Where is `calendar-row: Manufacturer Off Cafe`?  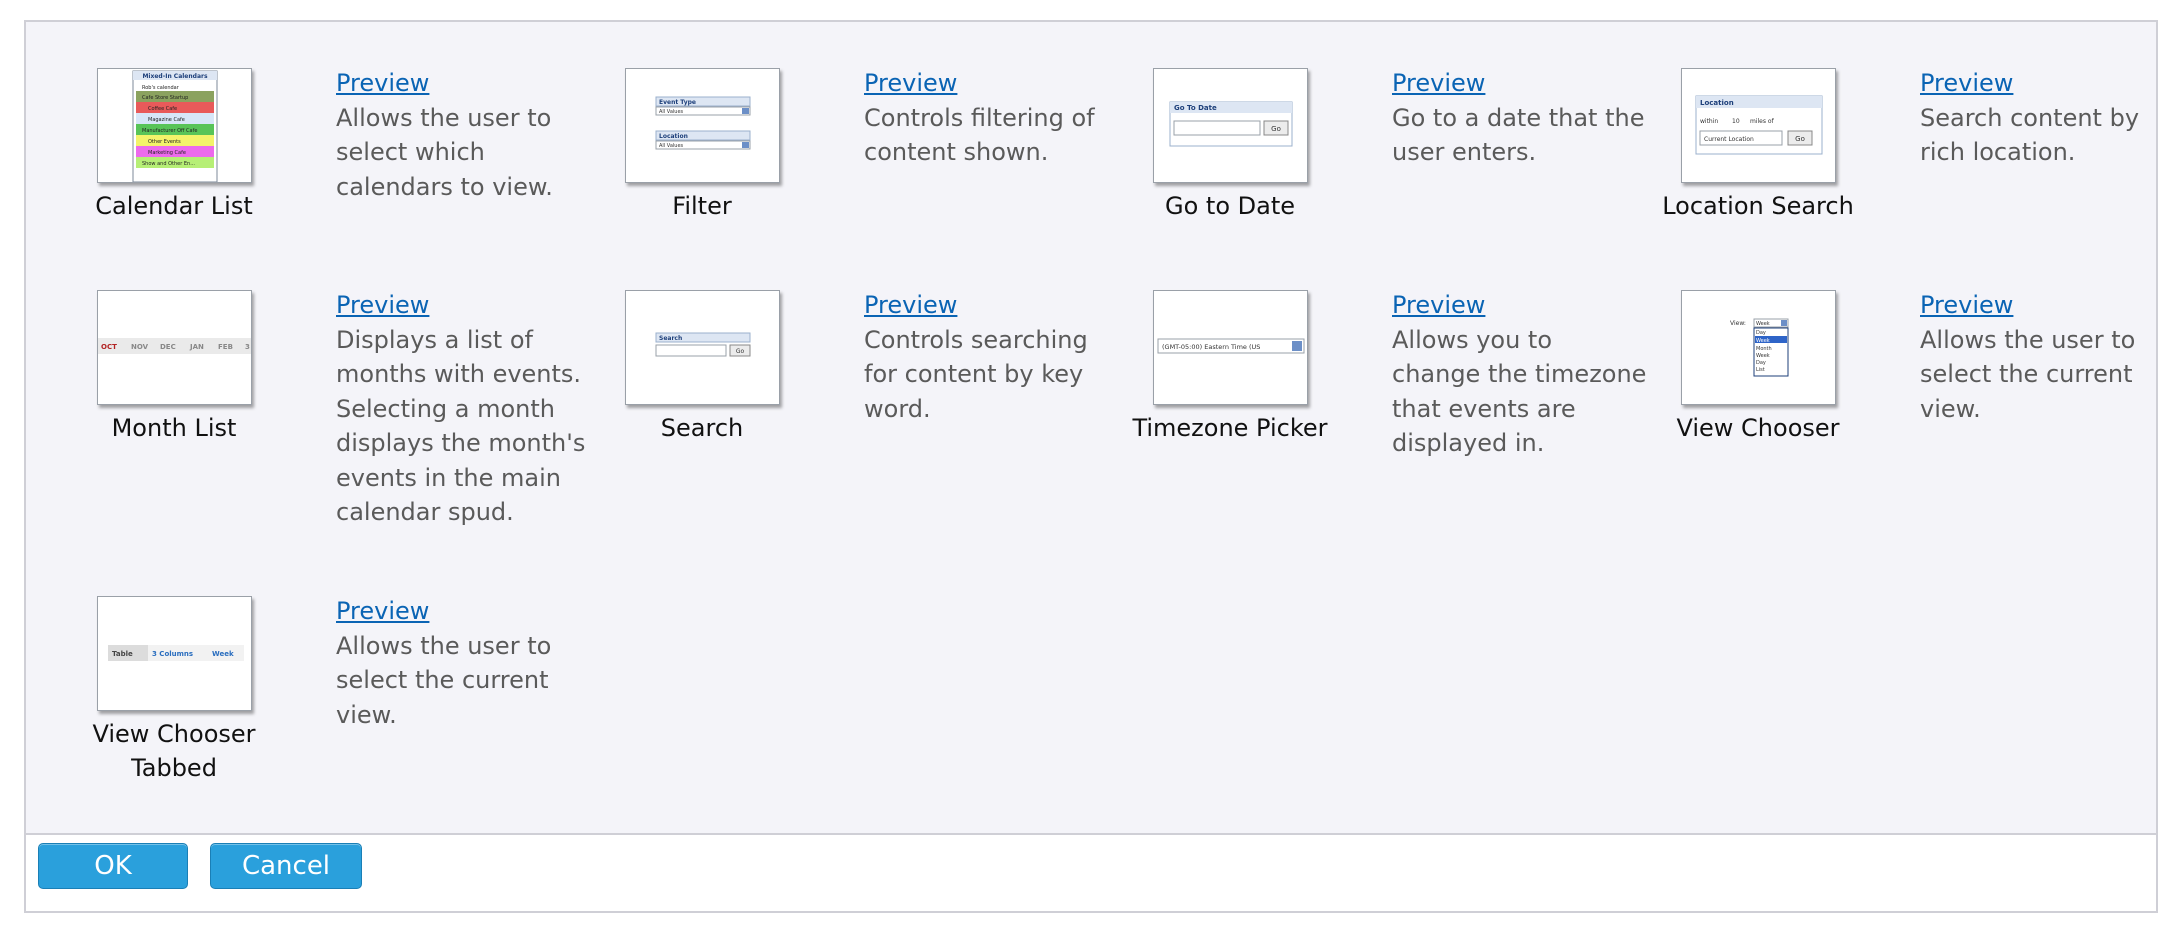 calendar-row: Manufacturer Off Cafe is located at coordinates (169, 131).